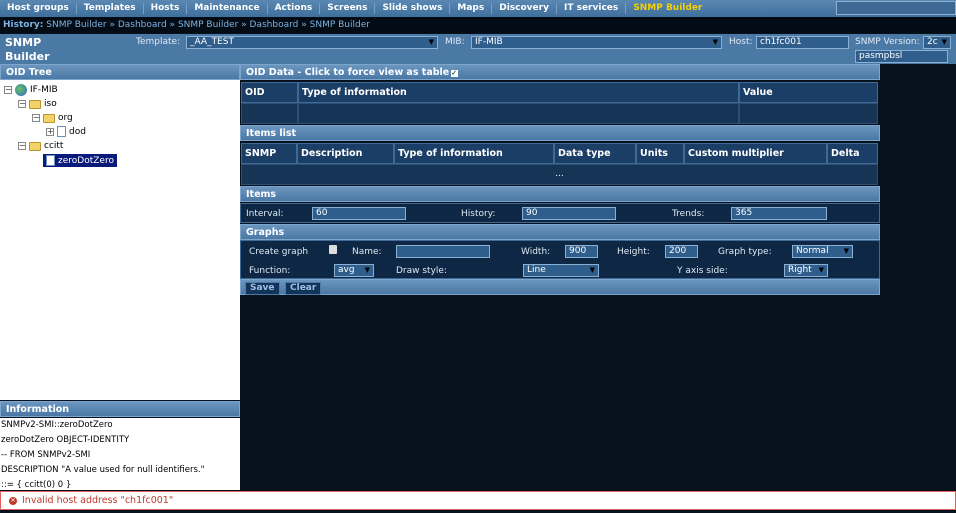  I want to click on oid-data-title: OID Data - Click to force view as table ✓, so click(560, 72).